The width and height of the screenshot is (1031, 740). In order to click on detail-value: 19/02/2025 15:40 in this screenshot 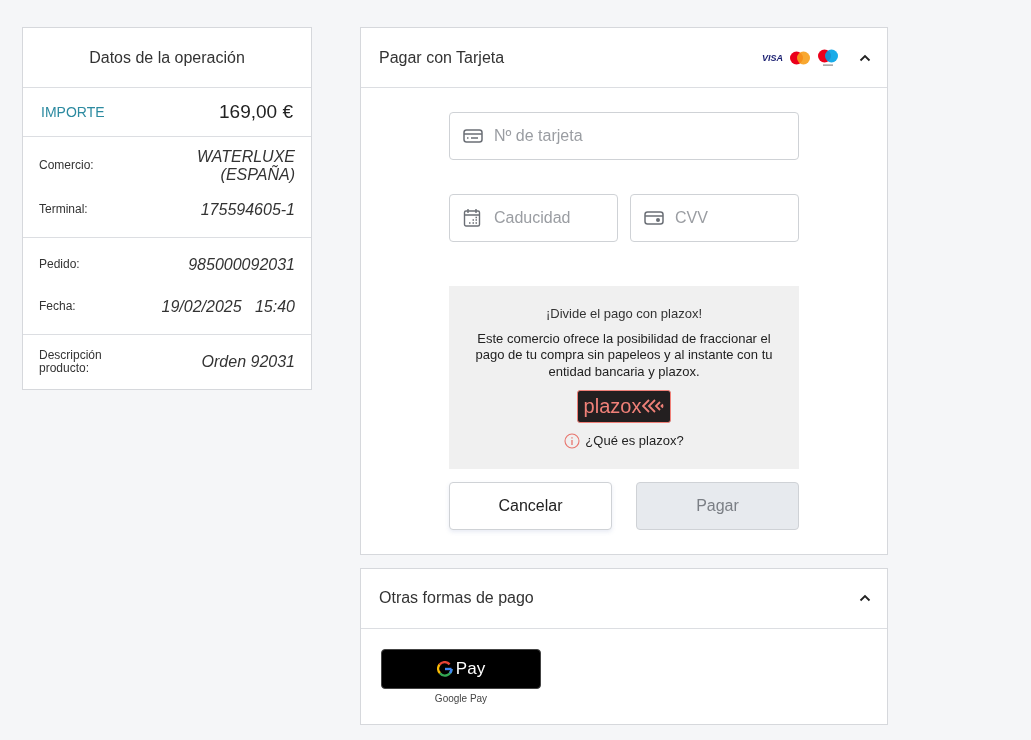, I will do `click(228, 307)`.